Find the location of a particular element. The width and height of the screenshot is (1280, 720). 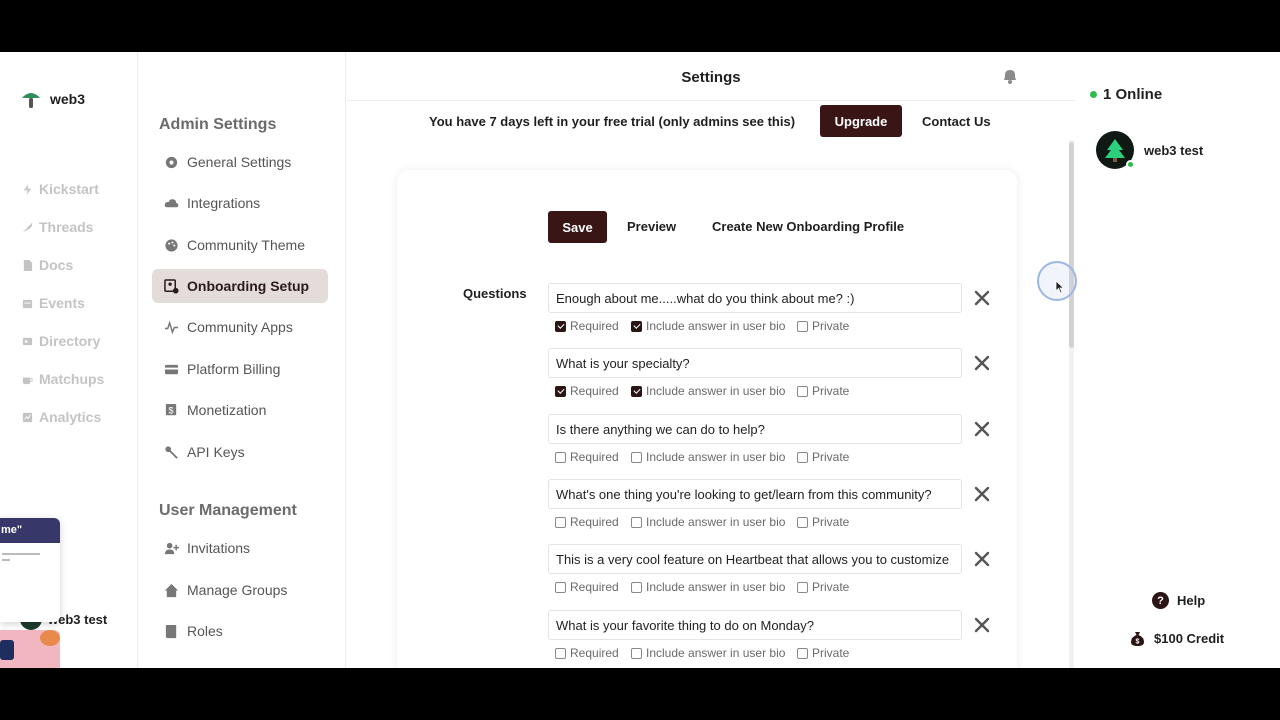

settings-item-general: General Settings is located at coordinates (240, 162).